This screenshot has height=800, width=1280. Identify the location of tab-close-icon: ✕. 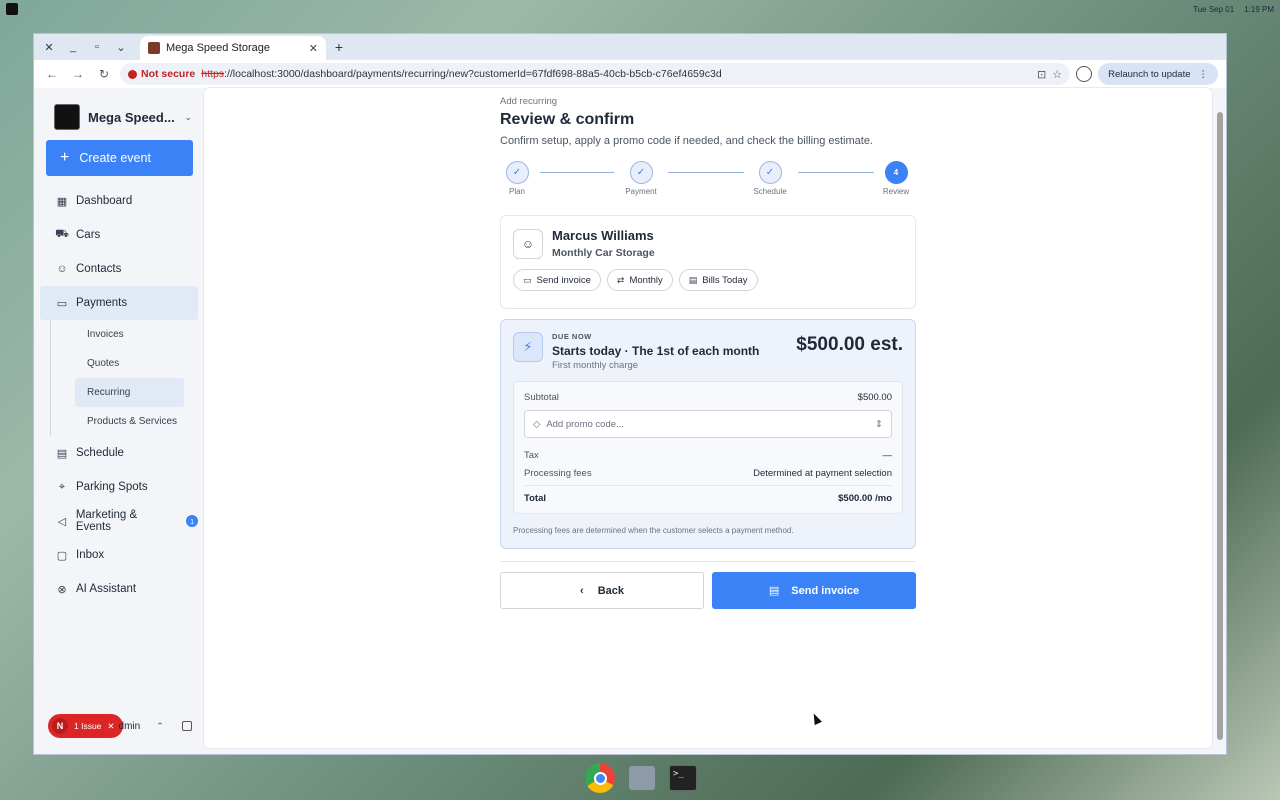
(313, 48).